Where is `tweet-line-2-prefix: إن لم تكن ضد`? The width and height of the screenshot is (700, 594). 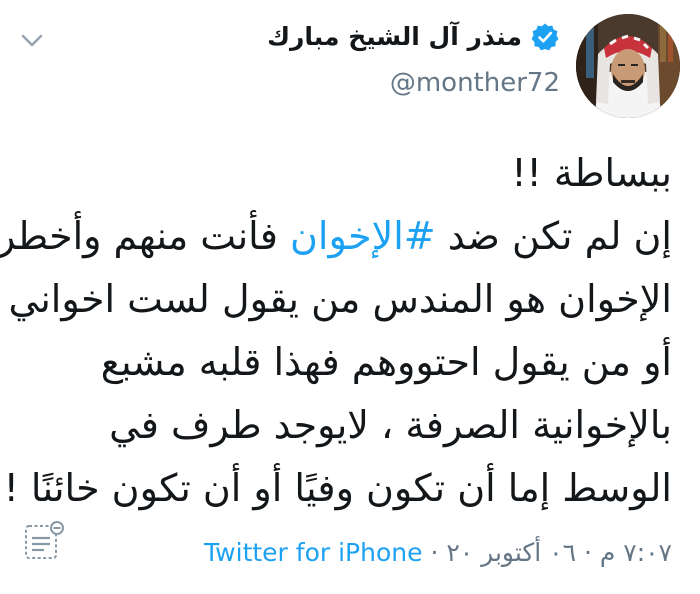 tweet-line-2-prefix: إن لم تكن ضد is located at coordinates (553, 236).